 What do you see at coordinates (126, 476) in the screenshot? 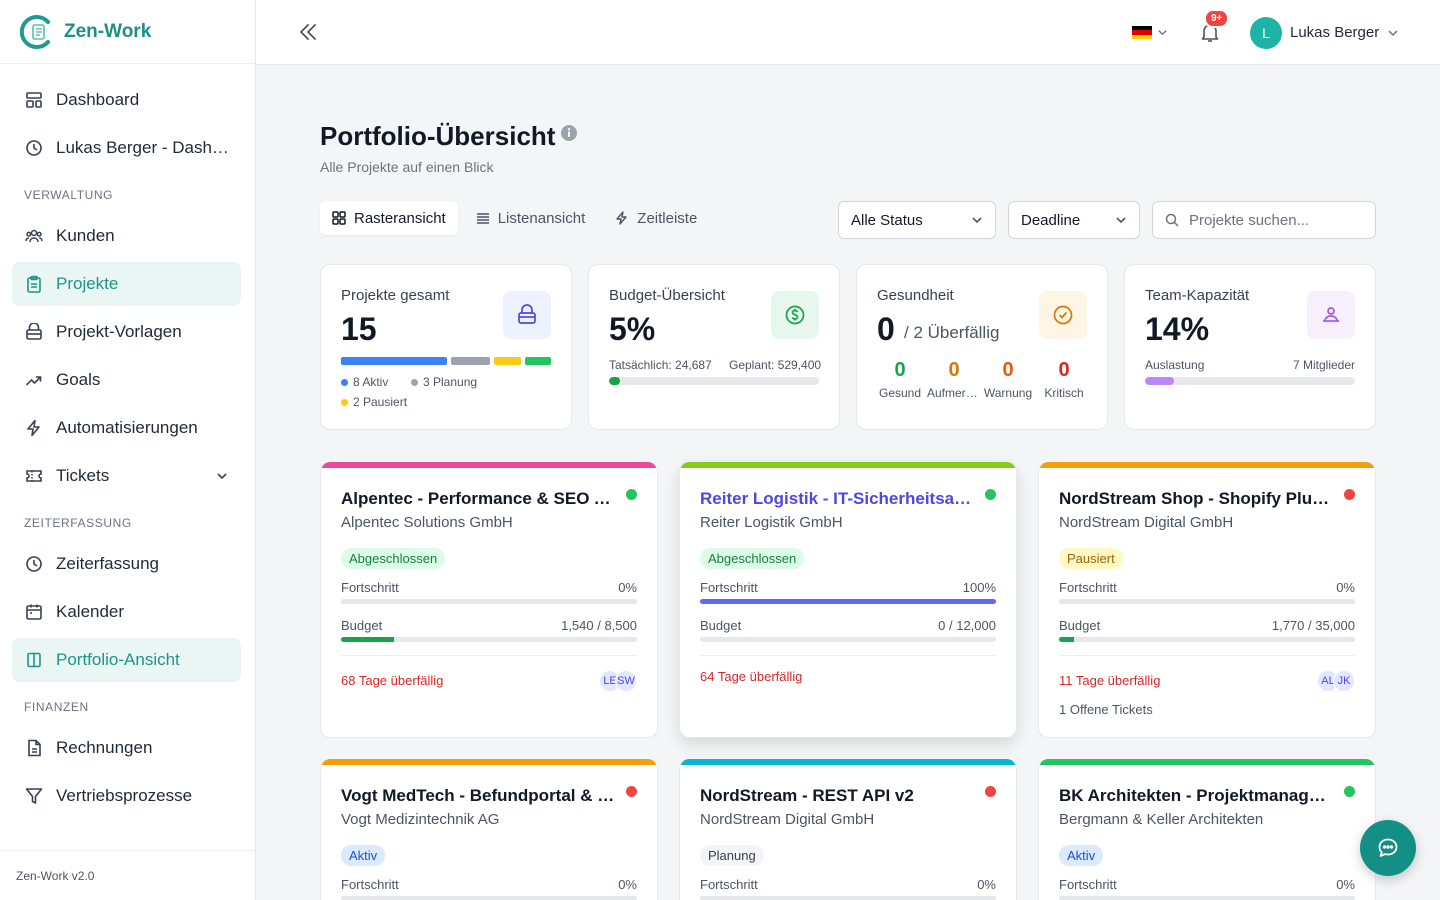
I see `sidebar-item-tickets: Tickets` at bounding box center [126, 476].